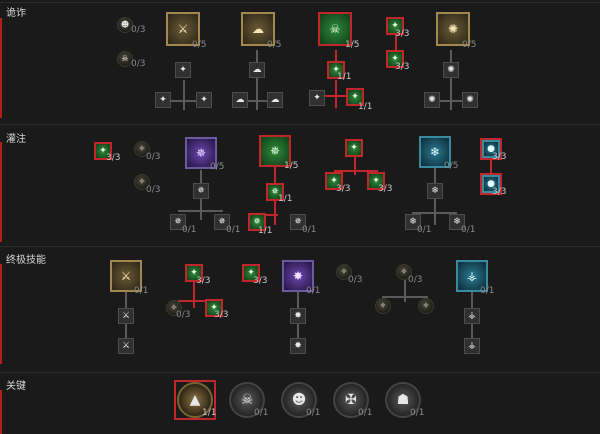 This screenshot has height=434, width=600. I want to click on rain-of-arrows-icon: ✸, so click(298, 276).